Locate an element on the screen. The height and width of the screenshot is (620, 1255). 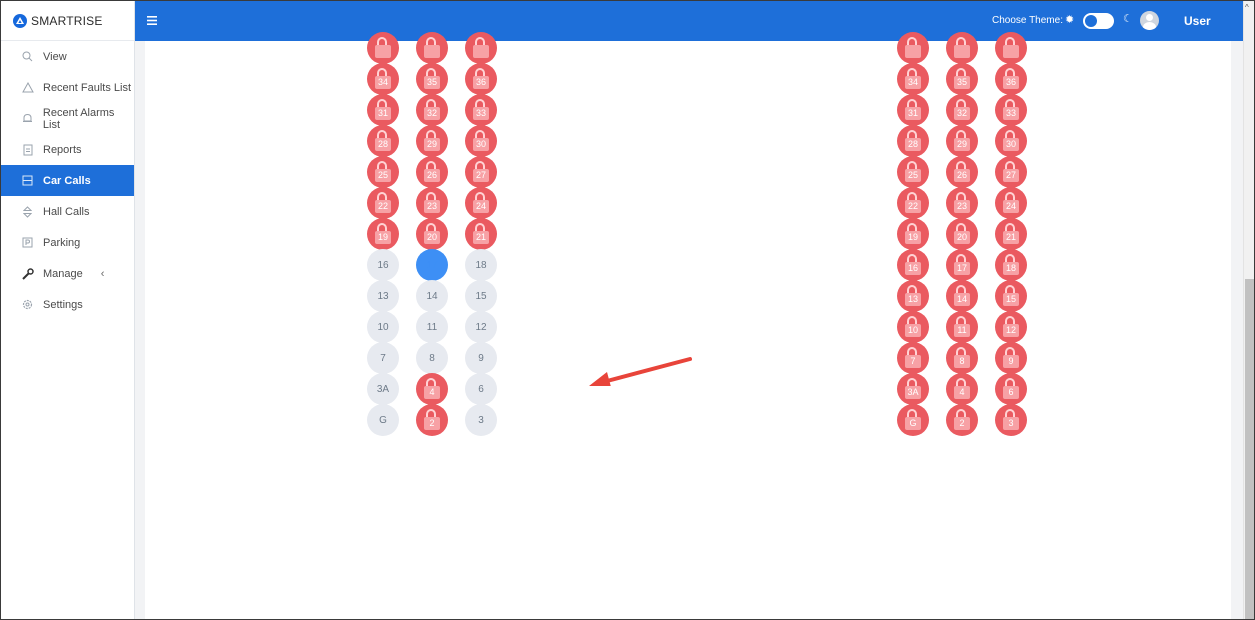
floor-label: 8 is located at coordinates (432, 358).